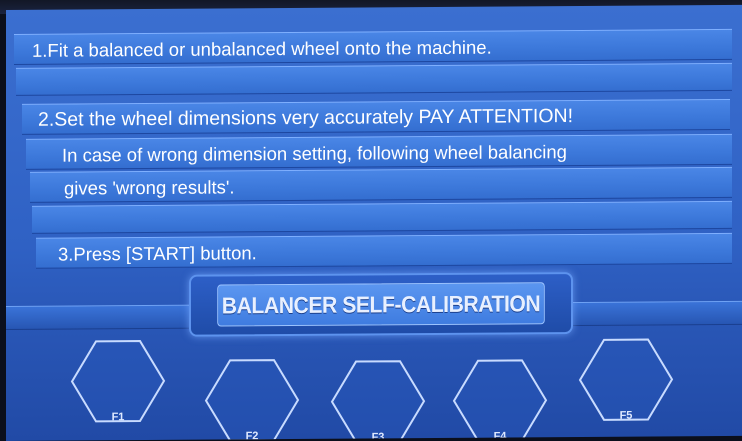 The width and height of the screenshot is (742, 441). What do you see at coordinates (252, 435) in the screenshot?
I see `f2-label: F2` at bounding box center [252, 435].